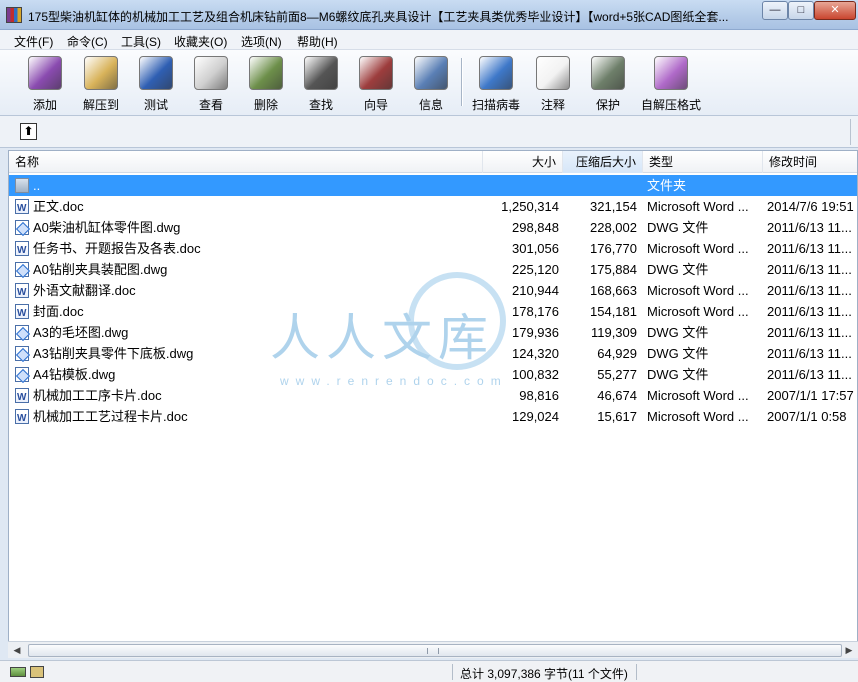 The width and height of the screenshot is (858, 682). What do you see at coordinates (613, 206) in the screenshot?
I see `file-packed-size: 321,154` at bounding box center [613, 206].